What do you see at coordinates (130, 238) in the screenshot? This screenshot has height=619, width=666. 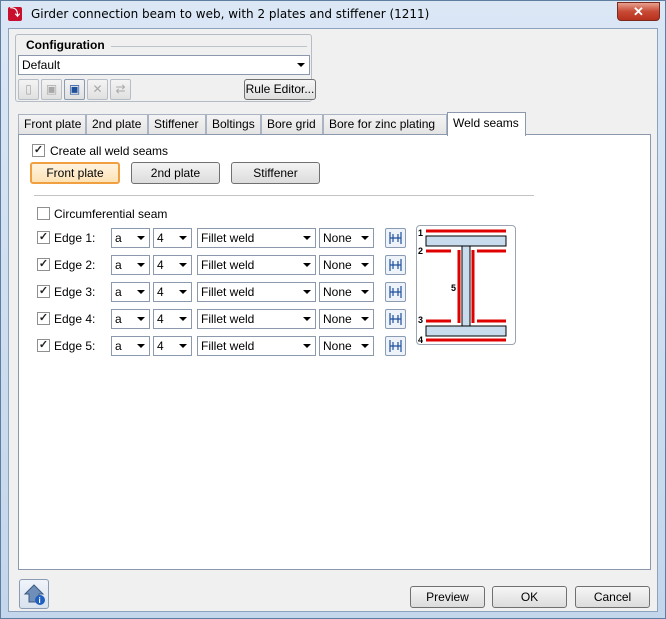 I see `edge-1-type-select: a` at bounding box center [130, 238].